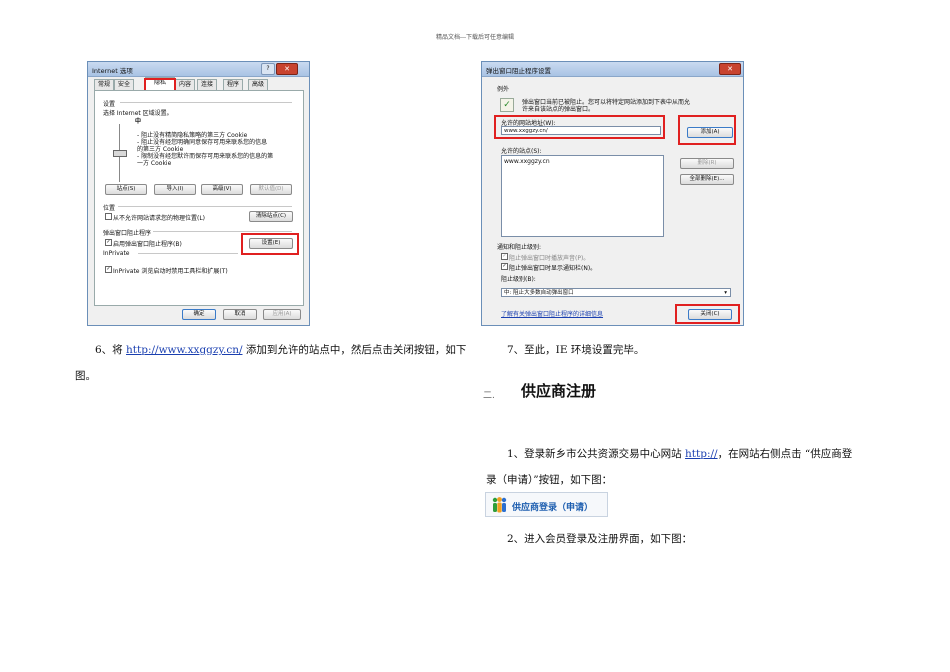  I want to click on close-button-highlight, so click(707, 314).